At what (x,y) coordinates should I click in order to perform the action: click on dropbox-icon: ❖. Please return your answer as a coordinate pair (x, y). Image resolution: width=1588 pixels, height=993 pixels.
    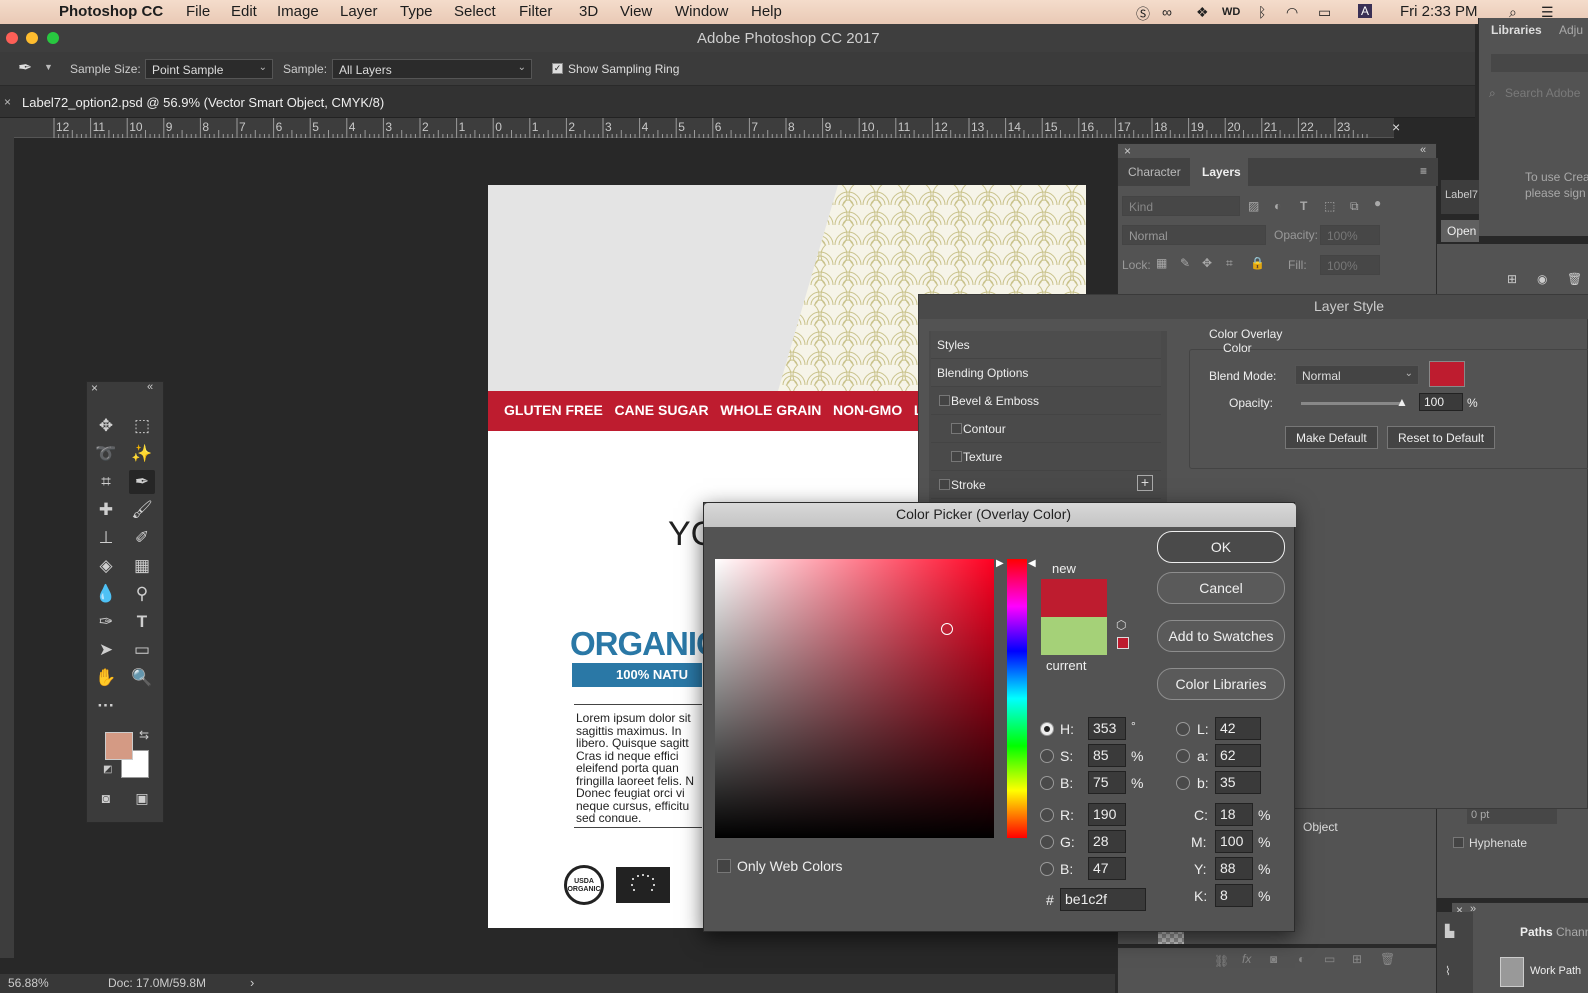
    Looking at the image, I should click on (1202, 12).